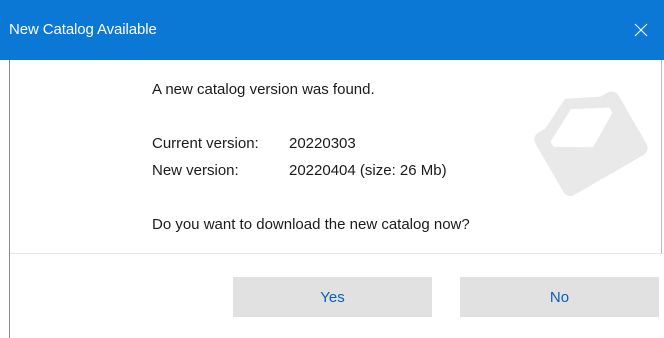 This screenshot has width=664, height=338. What do you see at coordinates (590, 140) in the screenshot?
I see `envelope-icon` at bounding box center [590, 140].